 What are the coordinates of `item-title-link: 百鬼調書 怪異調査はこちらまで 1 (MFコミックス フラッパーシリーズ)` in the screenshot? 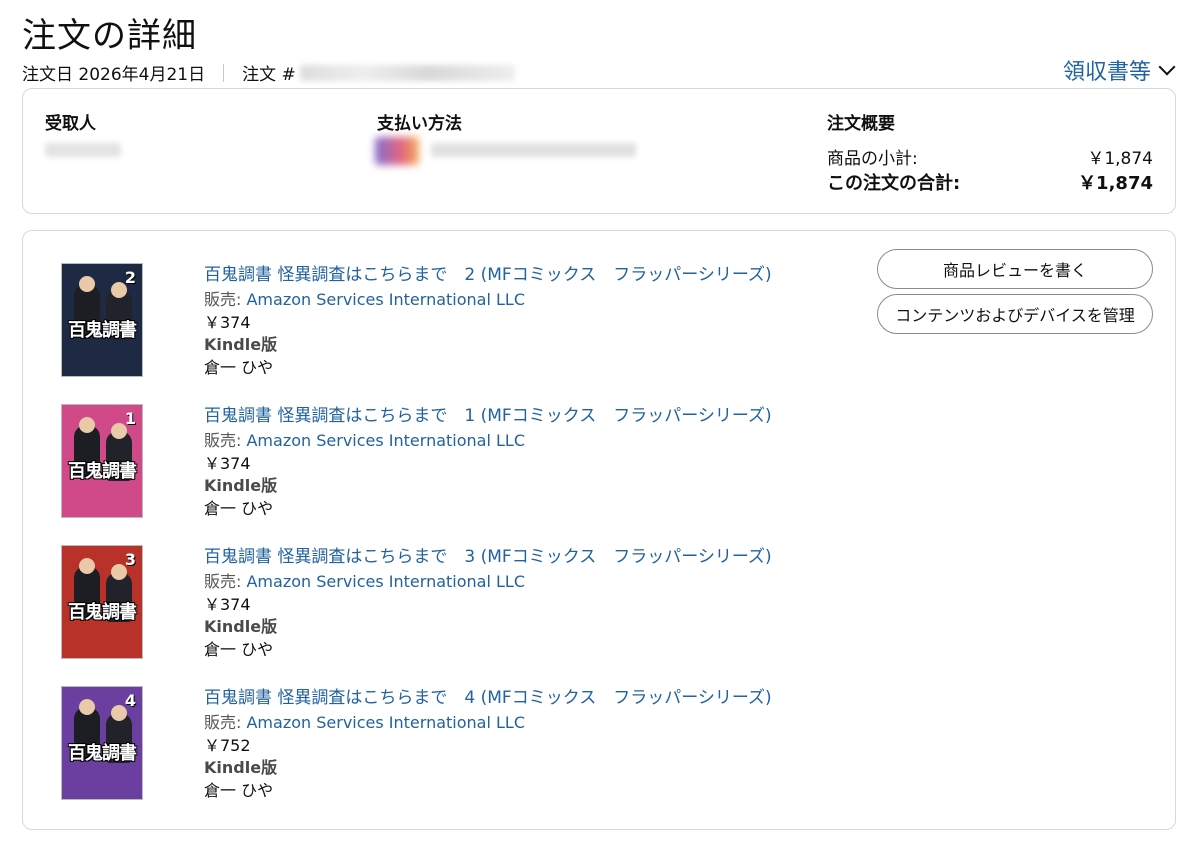 It's located at (488, 416).